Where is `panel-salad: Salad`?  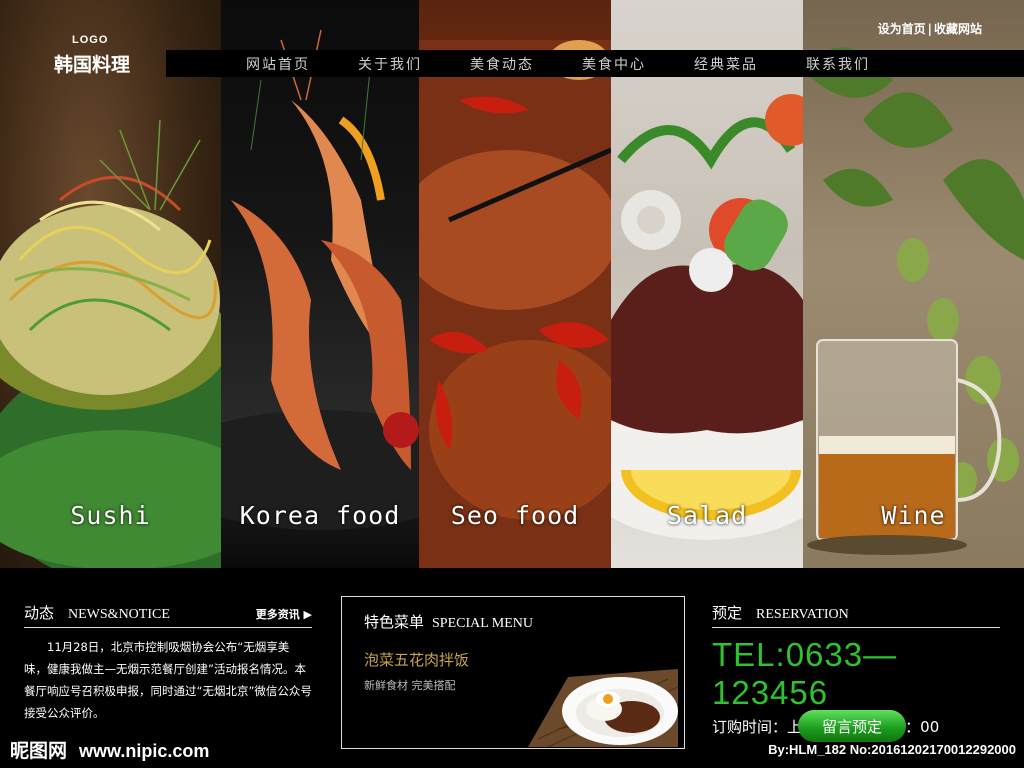
panel-salad: Salad is located at coordinates (707, 284).